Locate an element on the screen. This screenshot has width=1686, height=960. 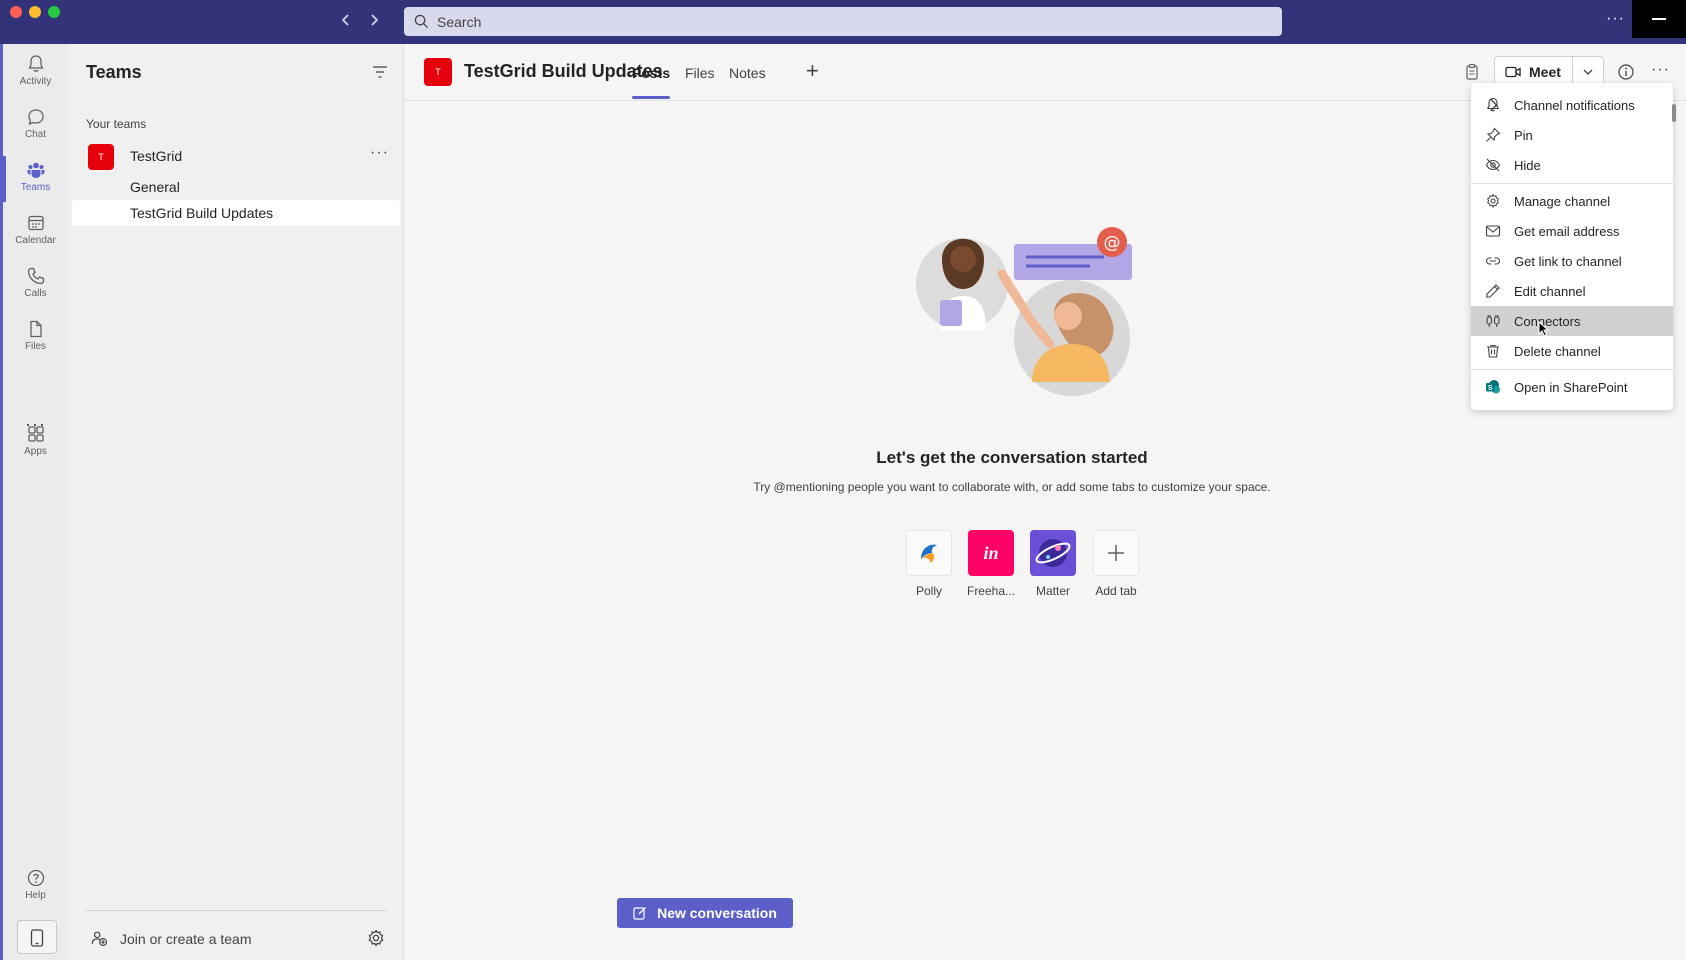
sharepoint-icon: S is located at coordinates (1493, 387).